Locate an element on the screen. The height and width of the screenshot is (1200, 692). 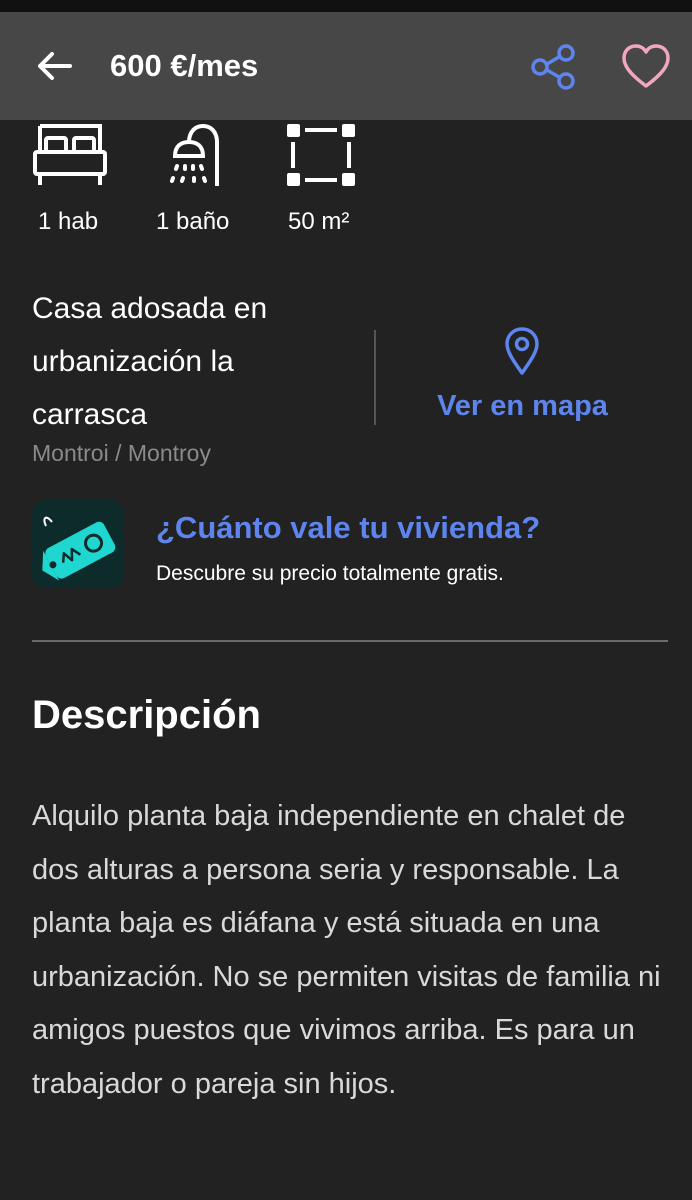
vertical-divider is located at coordinates (375, 377).